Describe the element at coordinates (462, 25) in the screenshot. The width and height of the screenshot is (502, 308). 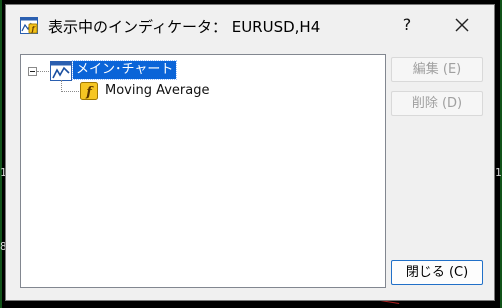
I see `close-icon` at that location.